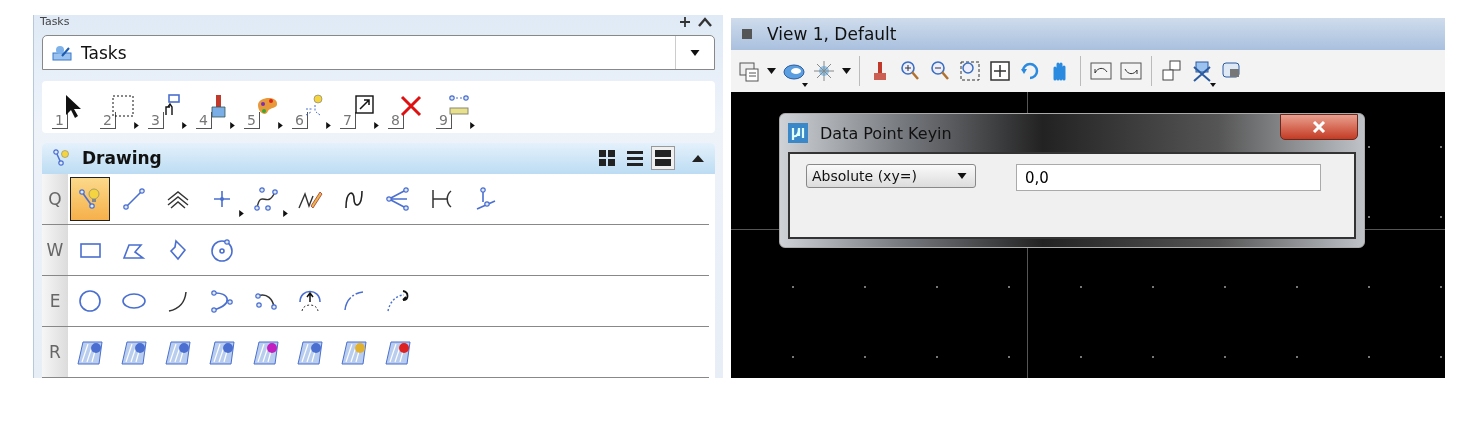 Image resolution: width=1481 pixels, height=432 pixels. What do you see at coordinates (156, 120) in the screenshot?
I see `tool-number: 3` at bounding box center [156, 120].